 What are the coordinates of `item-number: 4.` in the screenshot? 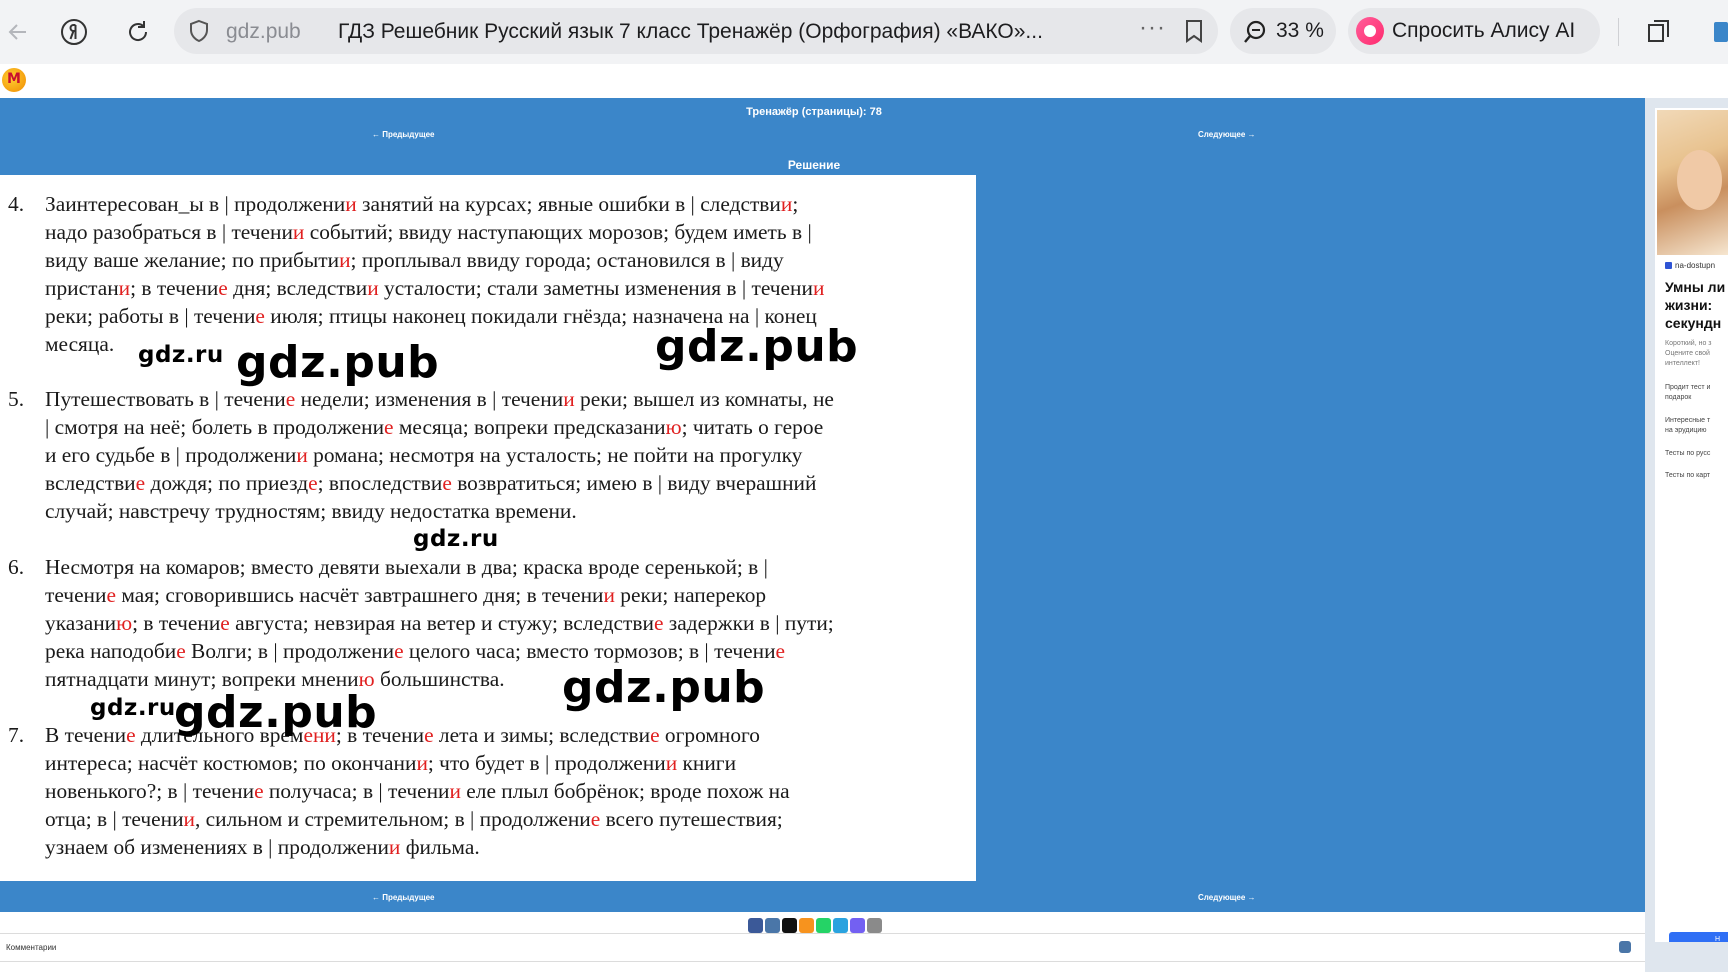 It's located at (16, 204).